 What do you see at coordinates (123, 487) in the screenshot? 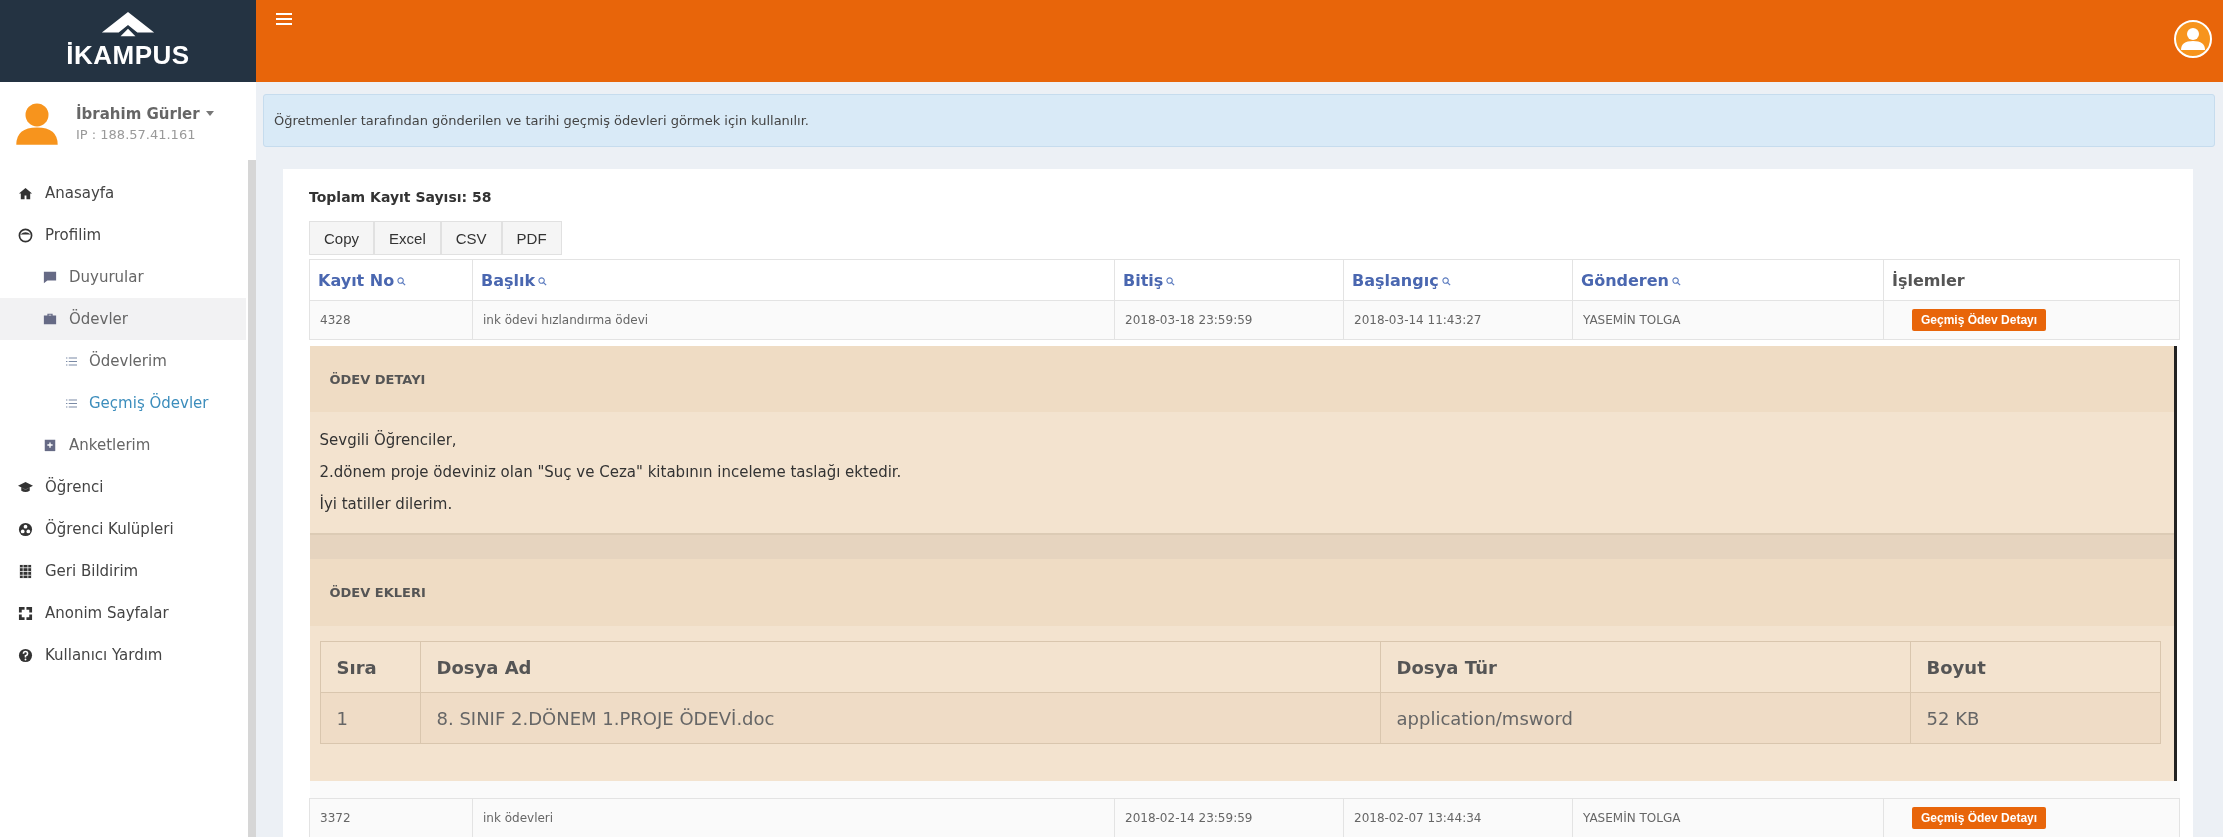
I see `sidebar-item: Öğrenci` at bounding box center [123, 487].